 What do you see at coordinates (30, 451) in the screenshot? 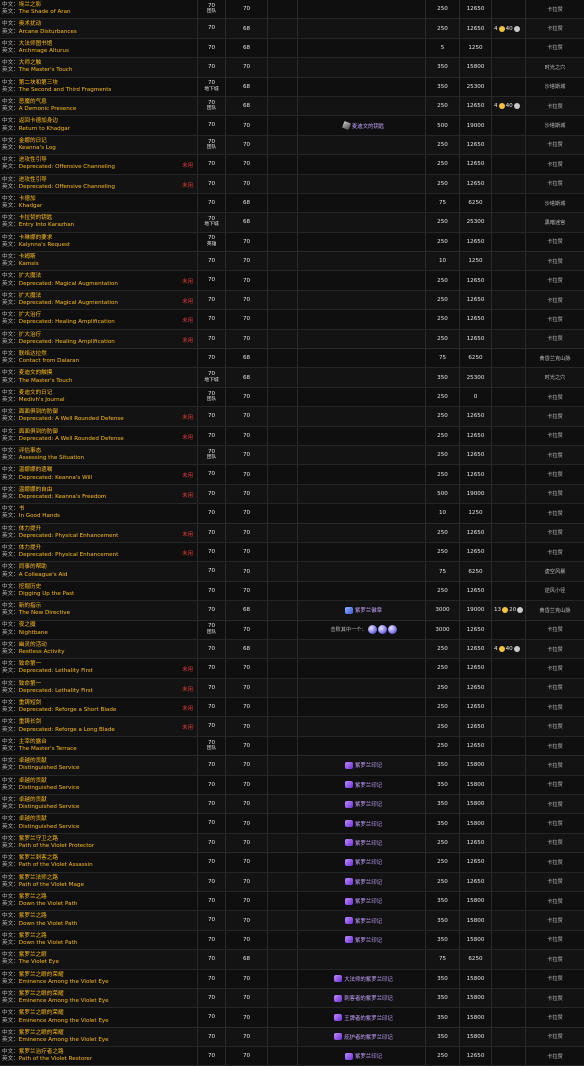
I see `quest-name-cn-link: 评估事态` at bounding box center [30, 451].